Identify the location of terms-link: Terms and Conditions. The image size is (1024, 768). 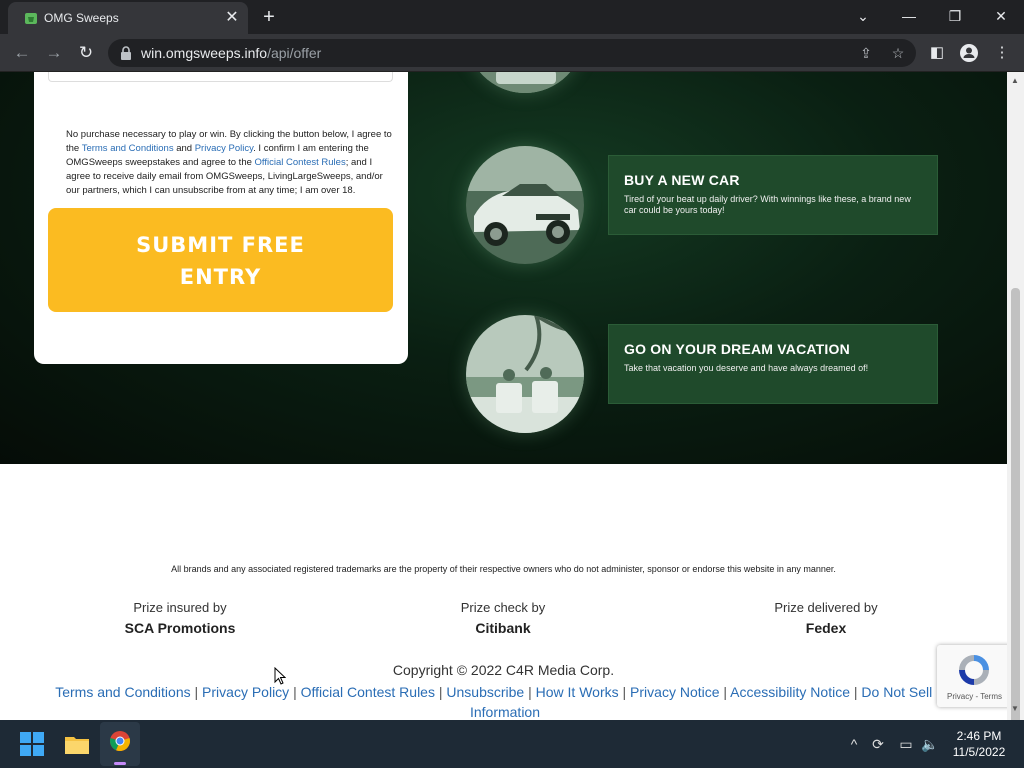
(128, 148).